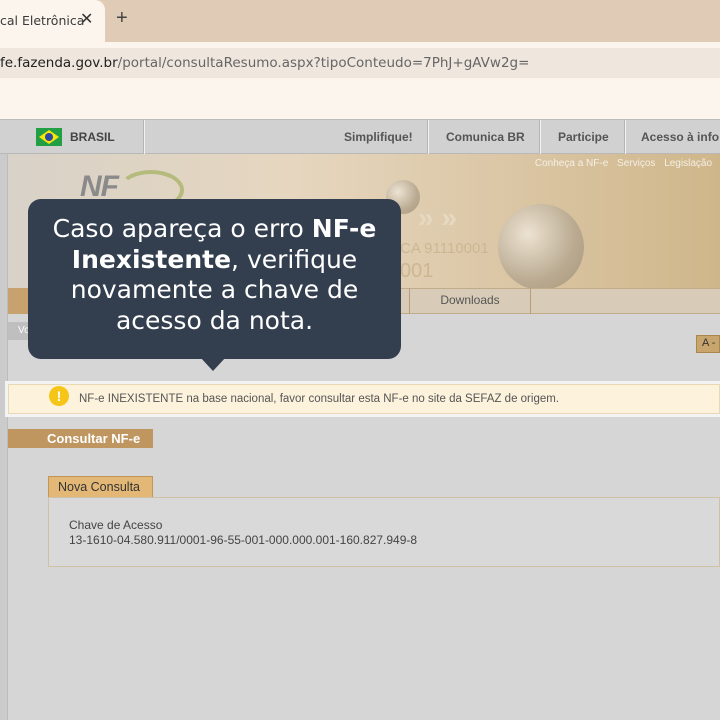 This screenshot has width=720, height=720. I want to click on gov-link-participe: Participe, so click(583, 137).